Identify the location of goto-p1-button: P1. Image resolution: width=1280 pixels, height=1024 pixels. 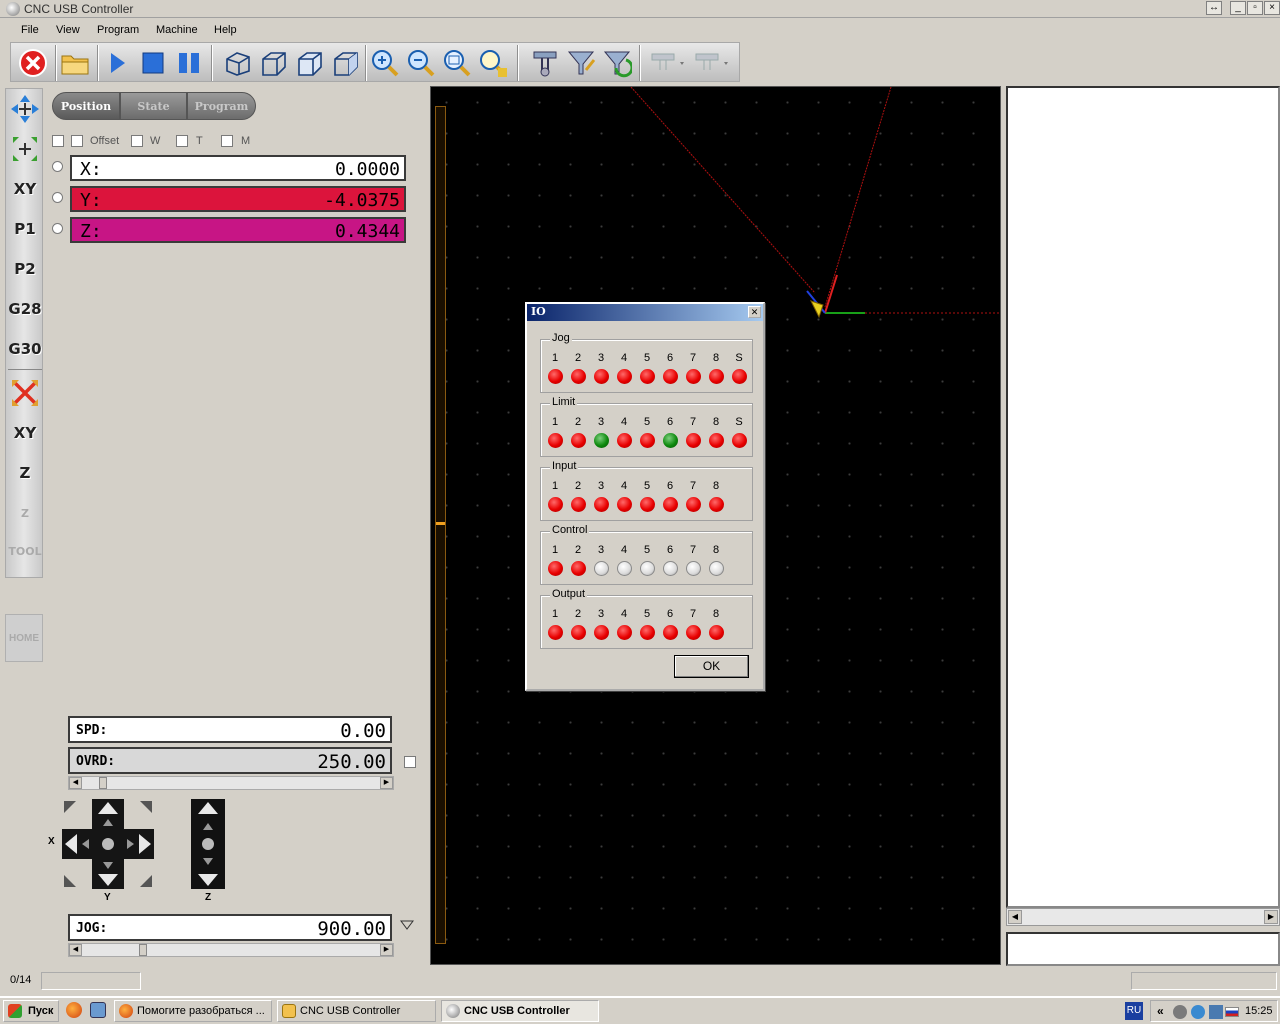
(25, 229).